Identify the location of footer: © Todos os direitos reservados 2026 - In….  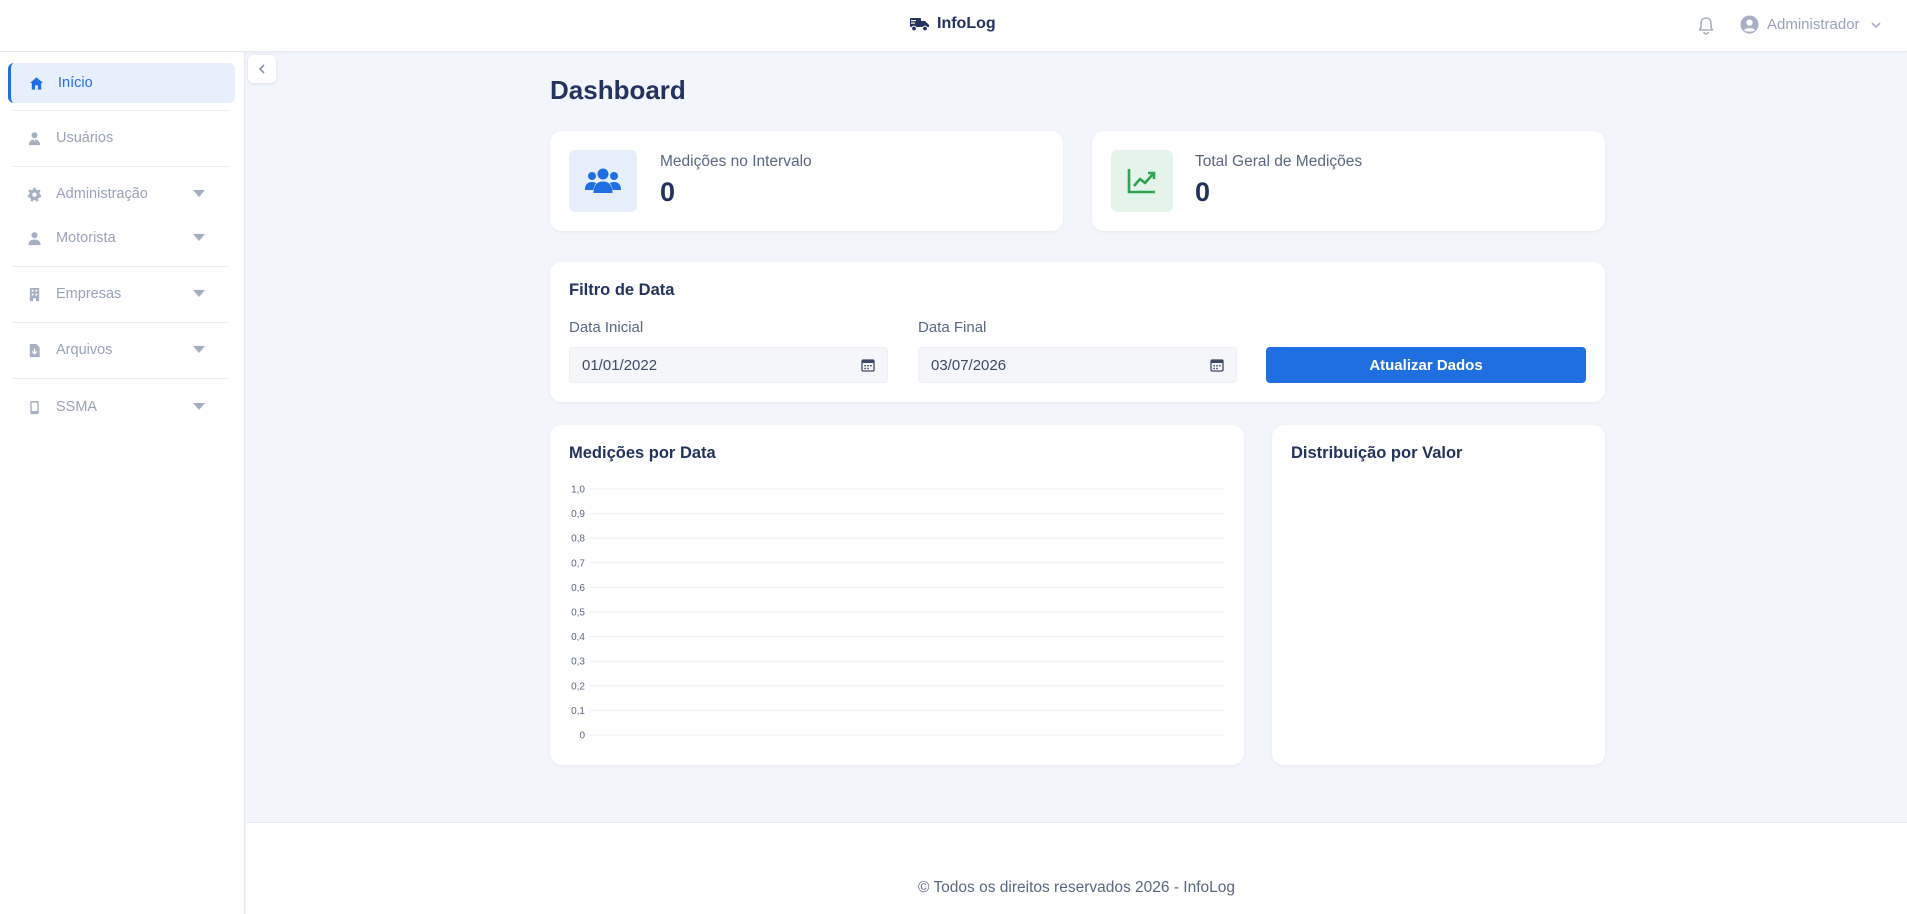
(1076, 868).